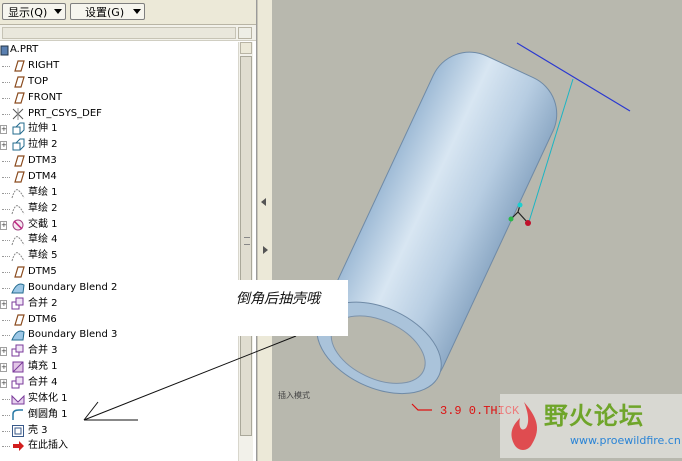 This screenshot has height=461, width=682. What do you see at coordinates (118, 415) in the screenshot?
I see `tree-item: 倒圆角 1` at bounding box center [118, 415].